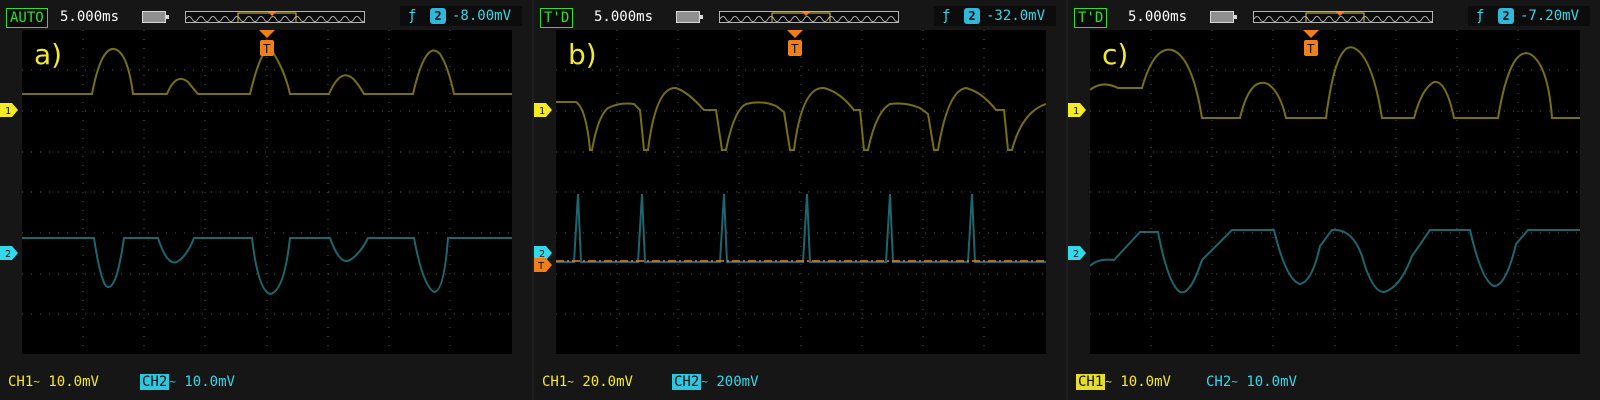  Describe the element at coordinates (48, 54) in the screenshot. I see `panel-label: a)` at that location.